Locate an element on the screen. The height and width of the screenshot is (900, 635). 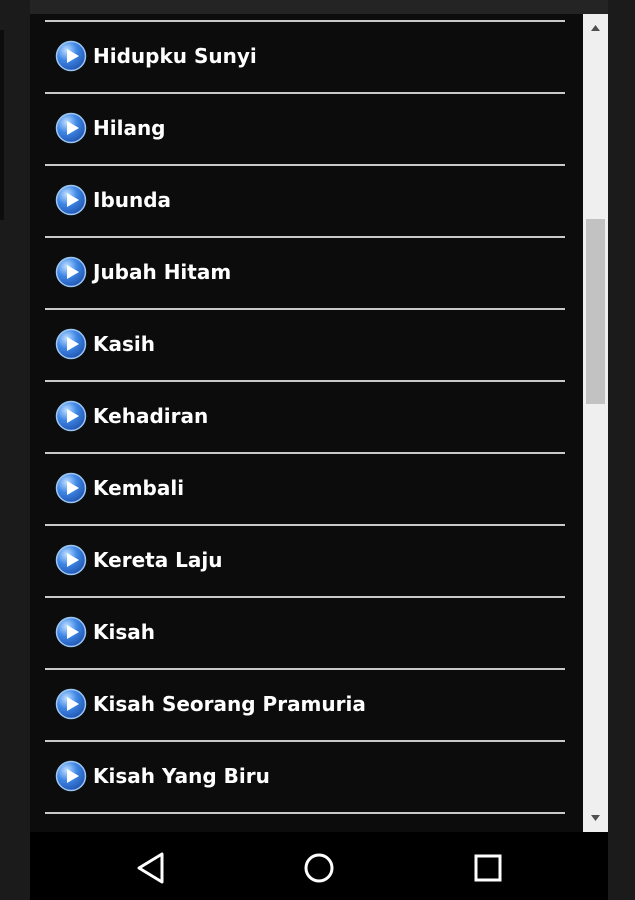
song-title: Hidupku Sunyi is located at coordinates (175, 56).